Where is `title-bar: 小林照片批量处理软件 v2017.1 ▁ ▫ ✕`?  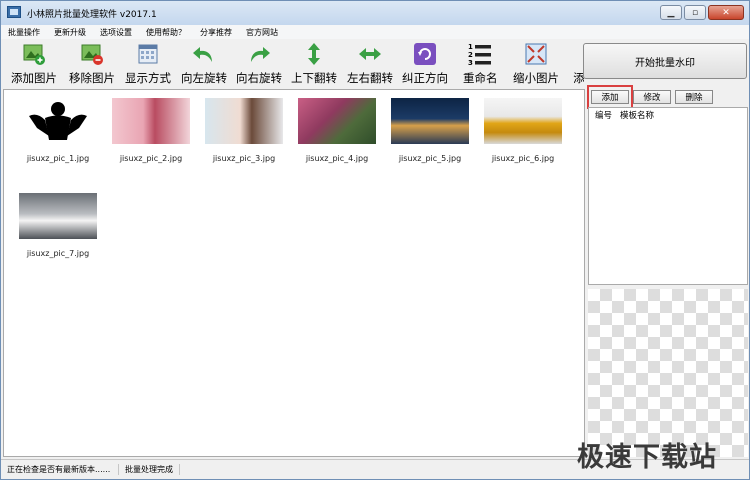 title-bar: 小林照片批量处理软件 v2017.1 ▁ ▫ ✕ is located at coordinates (375, 13).